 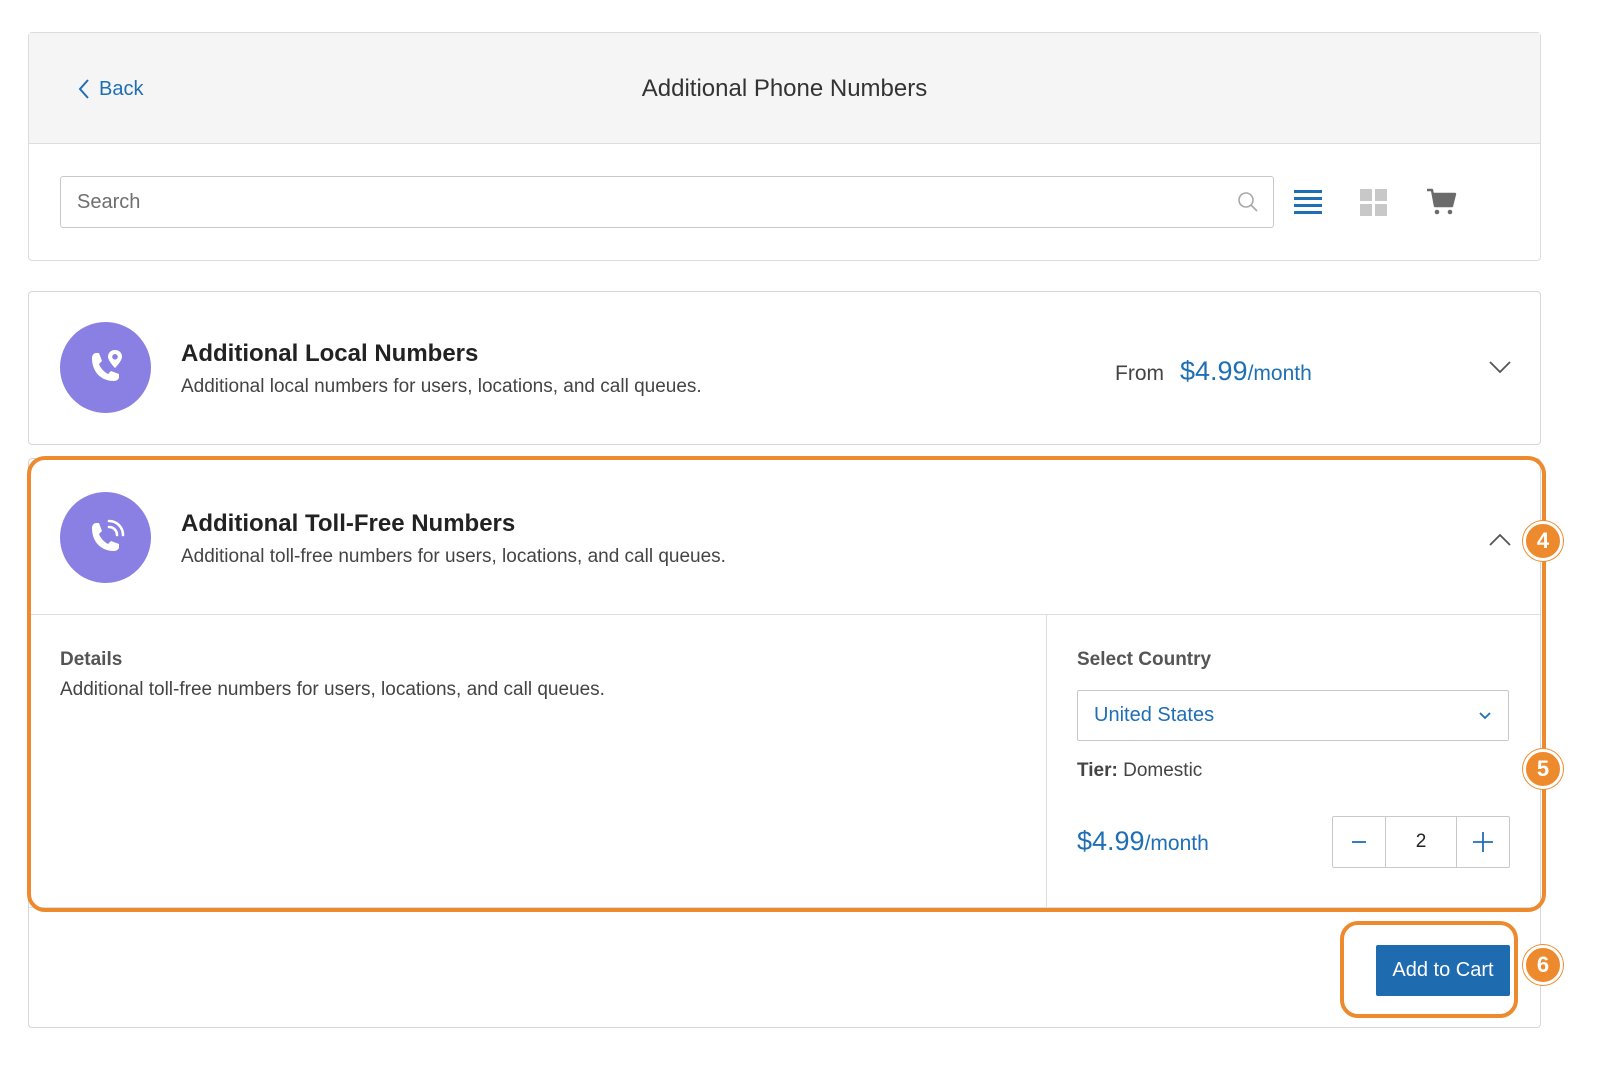 I want to click on price-prefix: From, so click(x=1139, y=373).